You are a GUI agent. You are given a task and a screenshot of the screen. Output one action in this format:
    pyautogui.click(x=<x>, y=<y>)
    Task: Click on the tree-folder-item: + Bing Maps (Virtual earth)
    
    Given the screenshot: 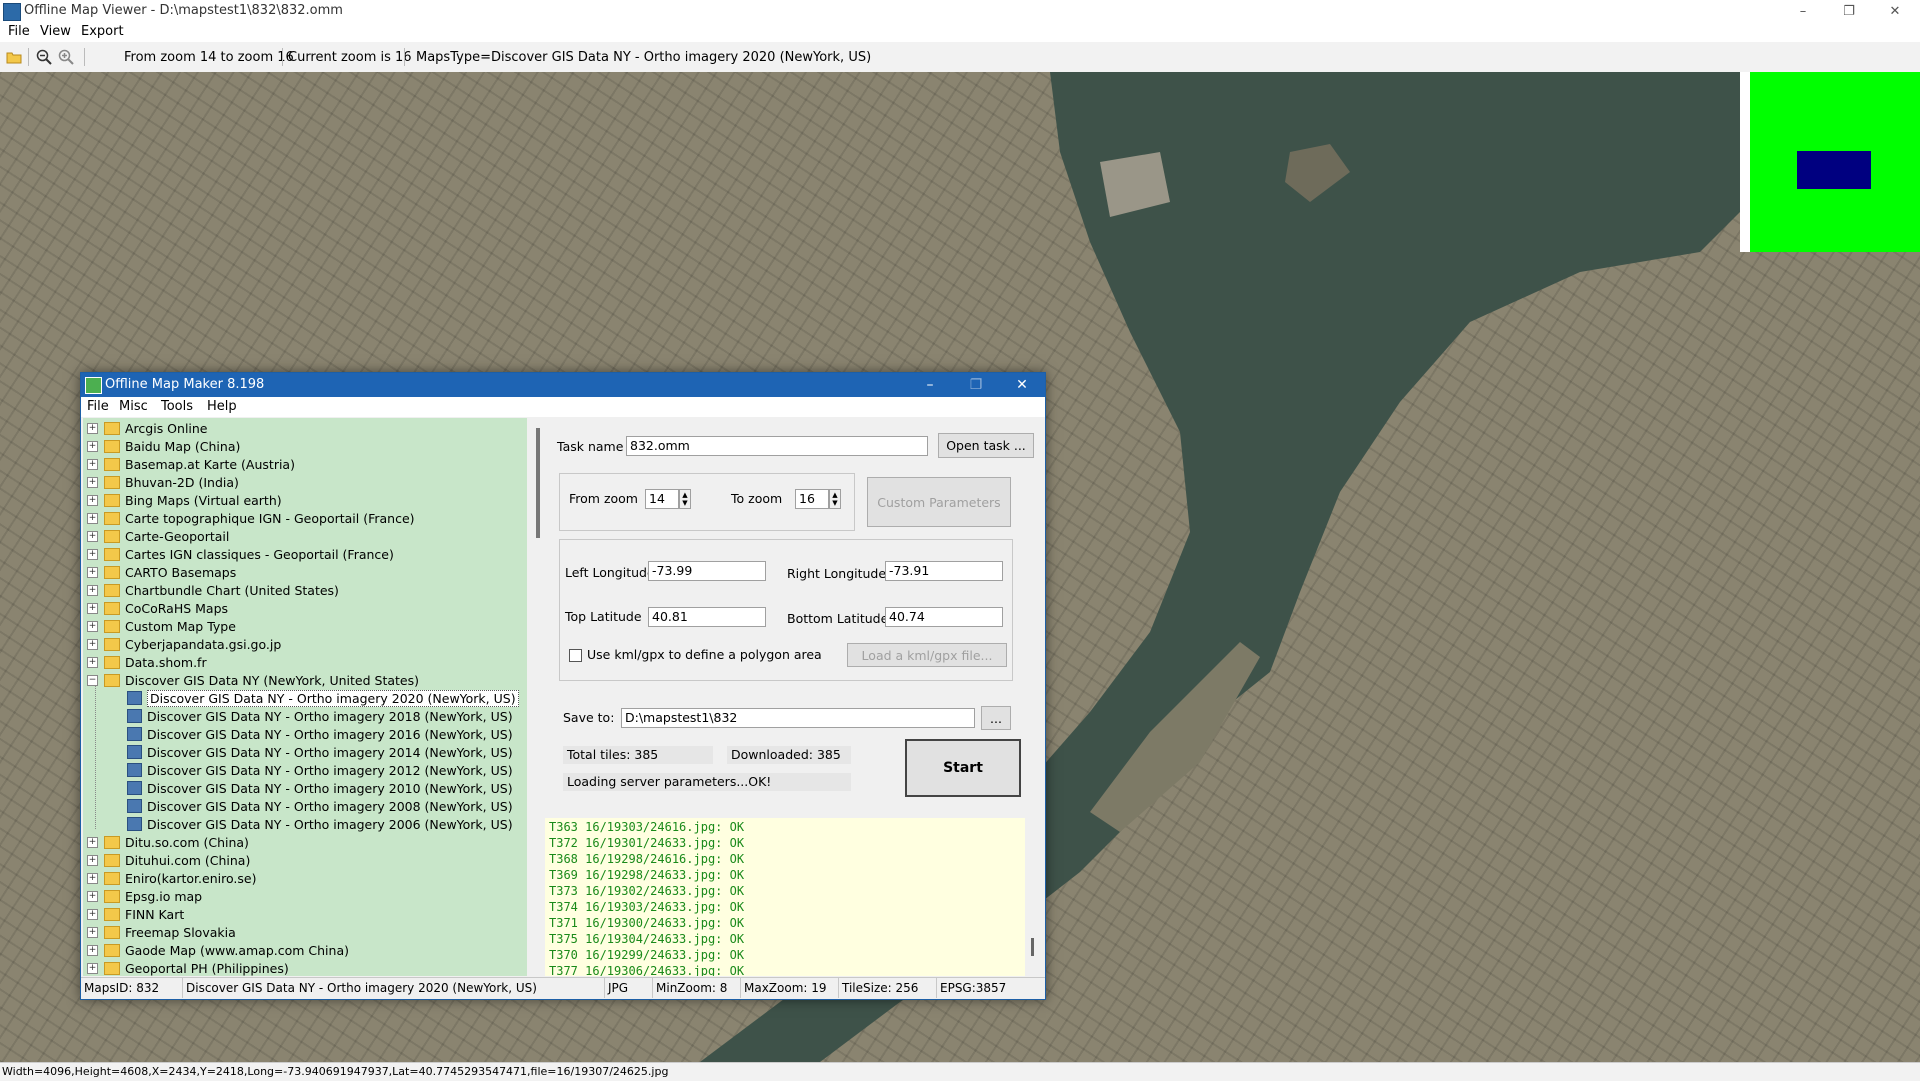 What is the action you would take?
    pyautogui.click(x=184, y=500)
    